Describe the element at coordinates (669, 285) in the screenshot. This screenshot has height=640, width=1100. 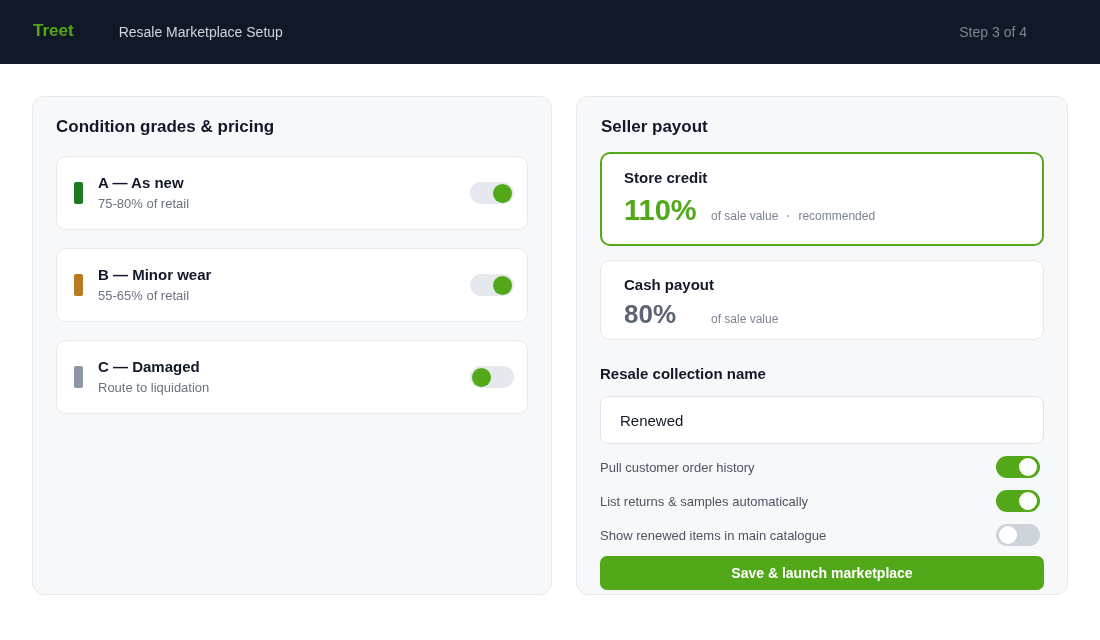
I see `payout-option-label: Cash payout` at that location.